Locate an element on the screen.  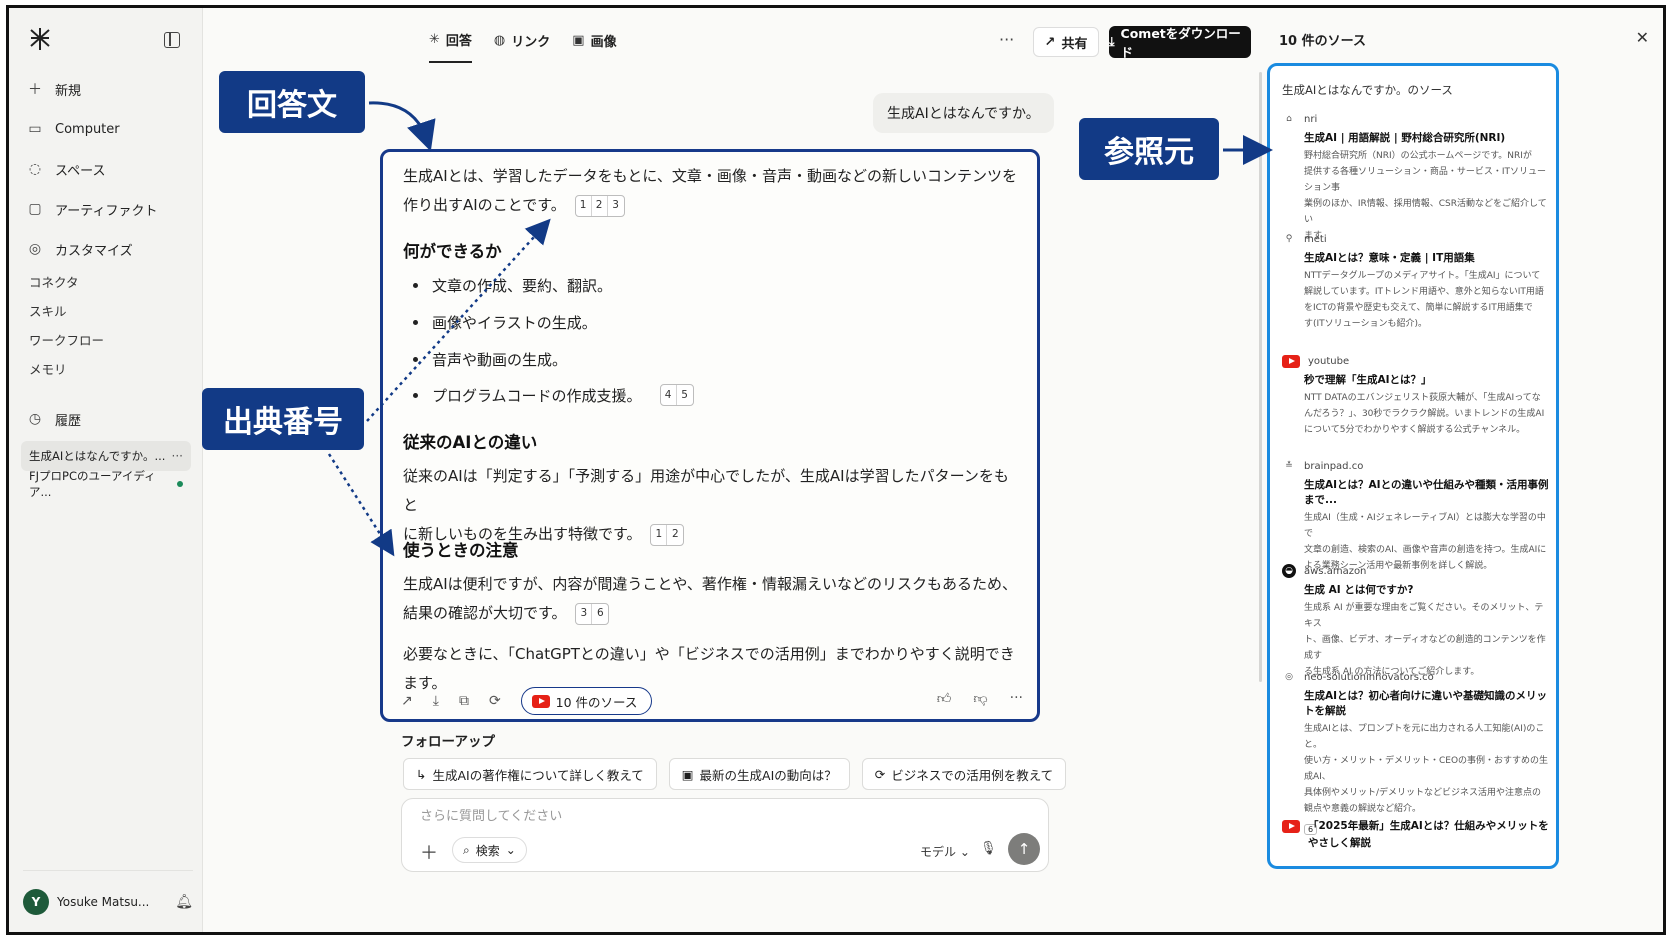
list-item: 音声や動画の生成。 is located at coordinates (490, 359).